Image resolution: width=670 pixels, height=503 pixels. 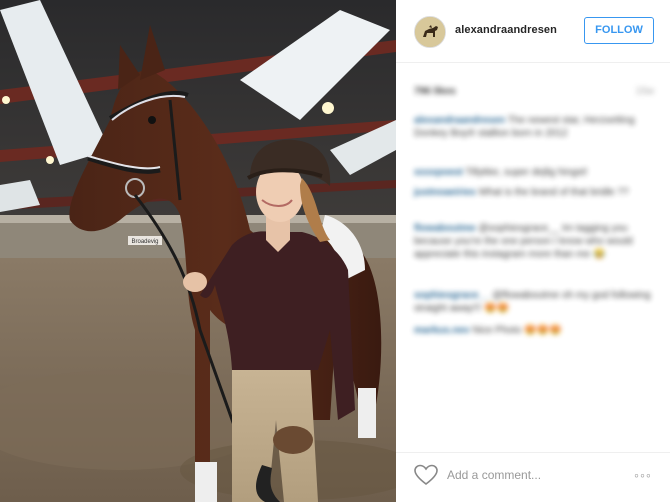 What do you see at coordinates (452, 295) in the screenshot?
I see `comment-user: sophiesgrace__` at bounding box center [452, 295].